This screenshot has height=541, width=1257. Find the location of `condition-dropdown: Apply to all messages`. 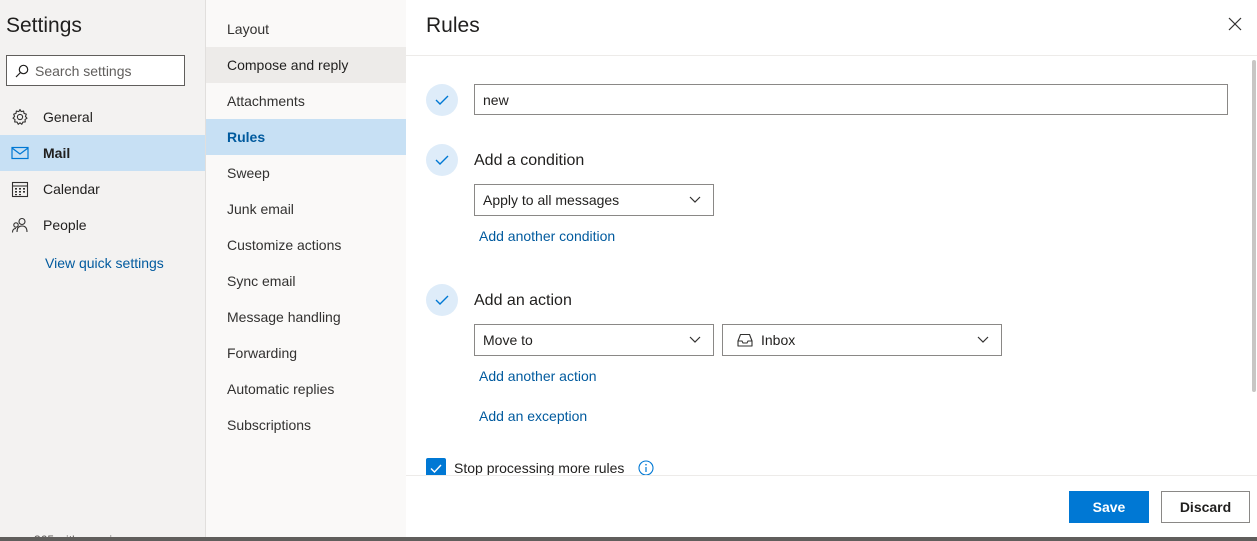

condition-dropdown: Apply to all messages is located at coordinates (594, 200).